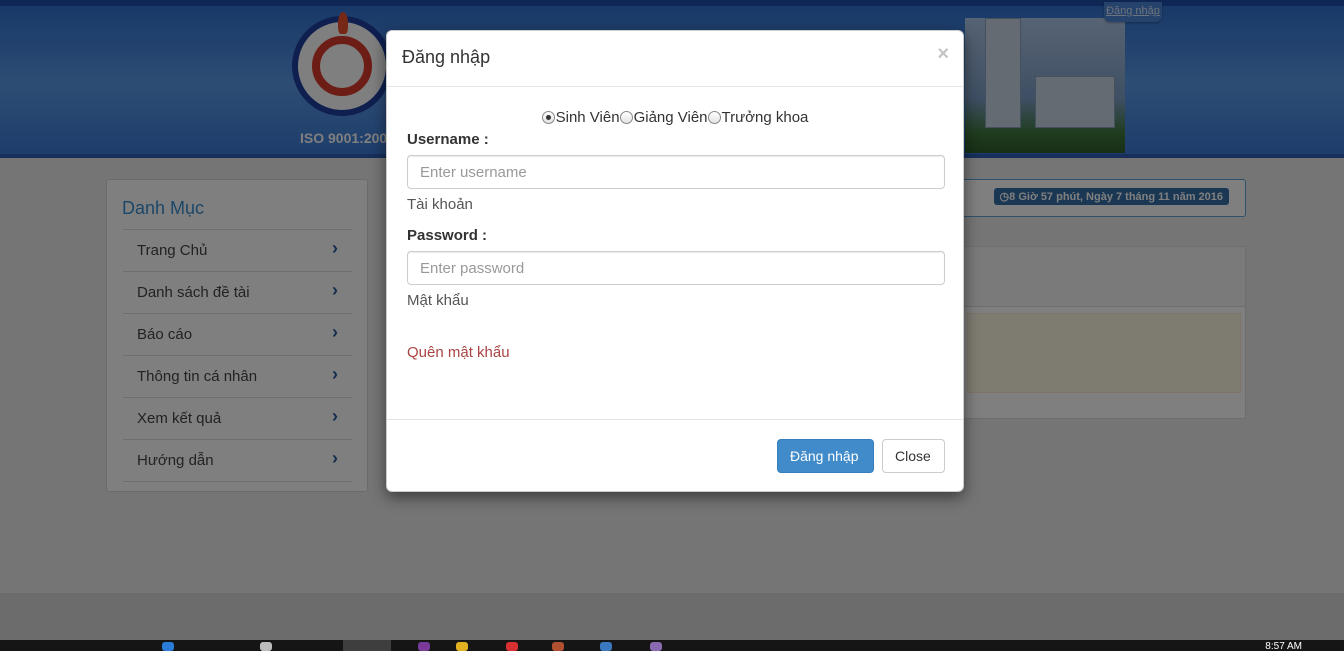 Image resolution: width=1344 pixels, height=651 pixels. Describe the element at coordinates (943, 54) in the screenshot. I see `close-icon: ×` at that location.